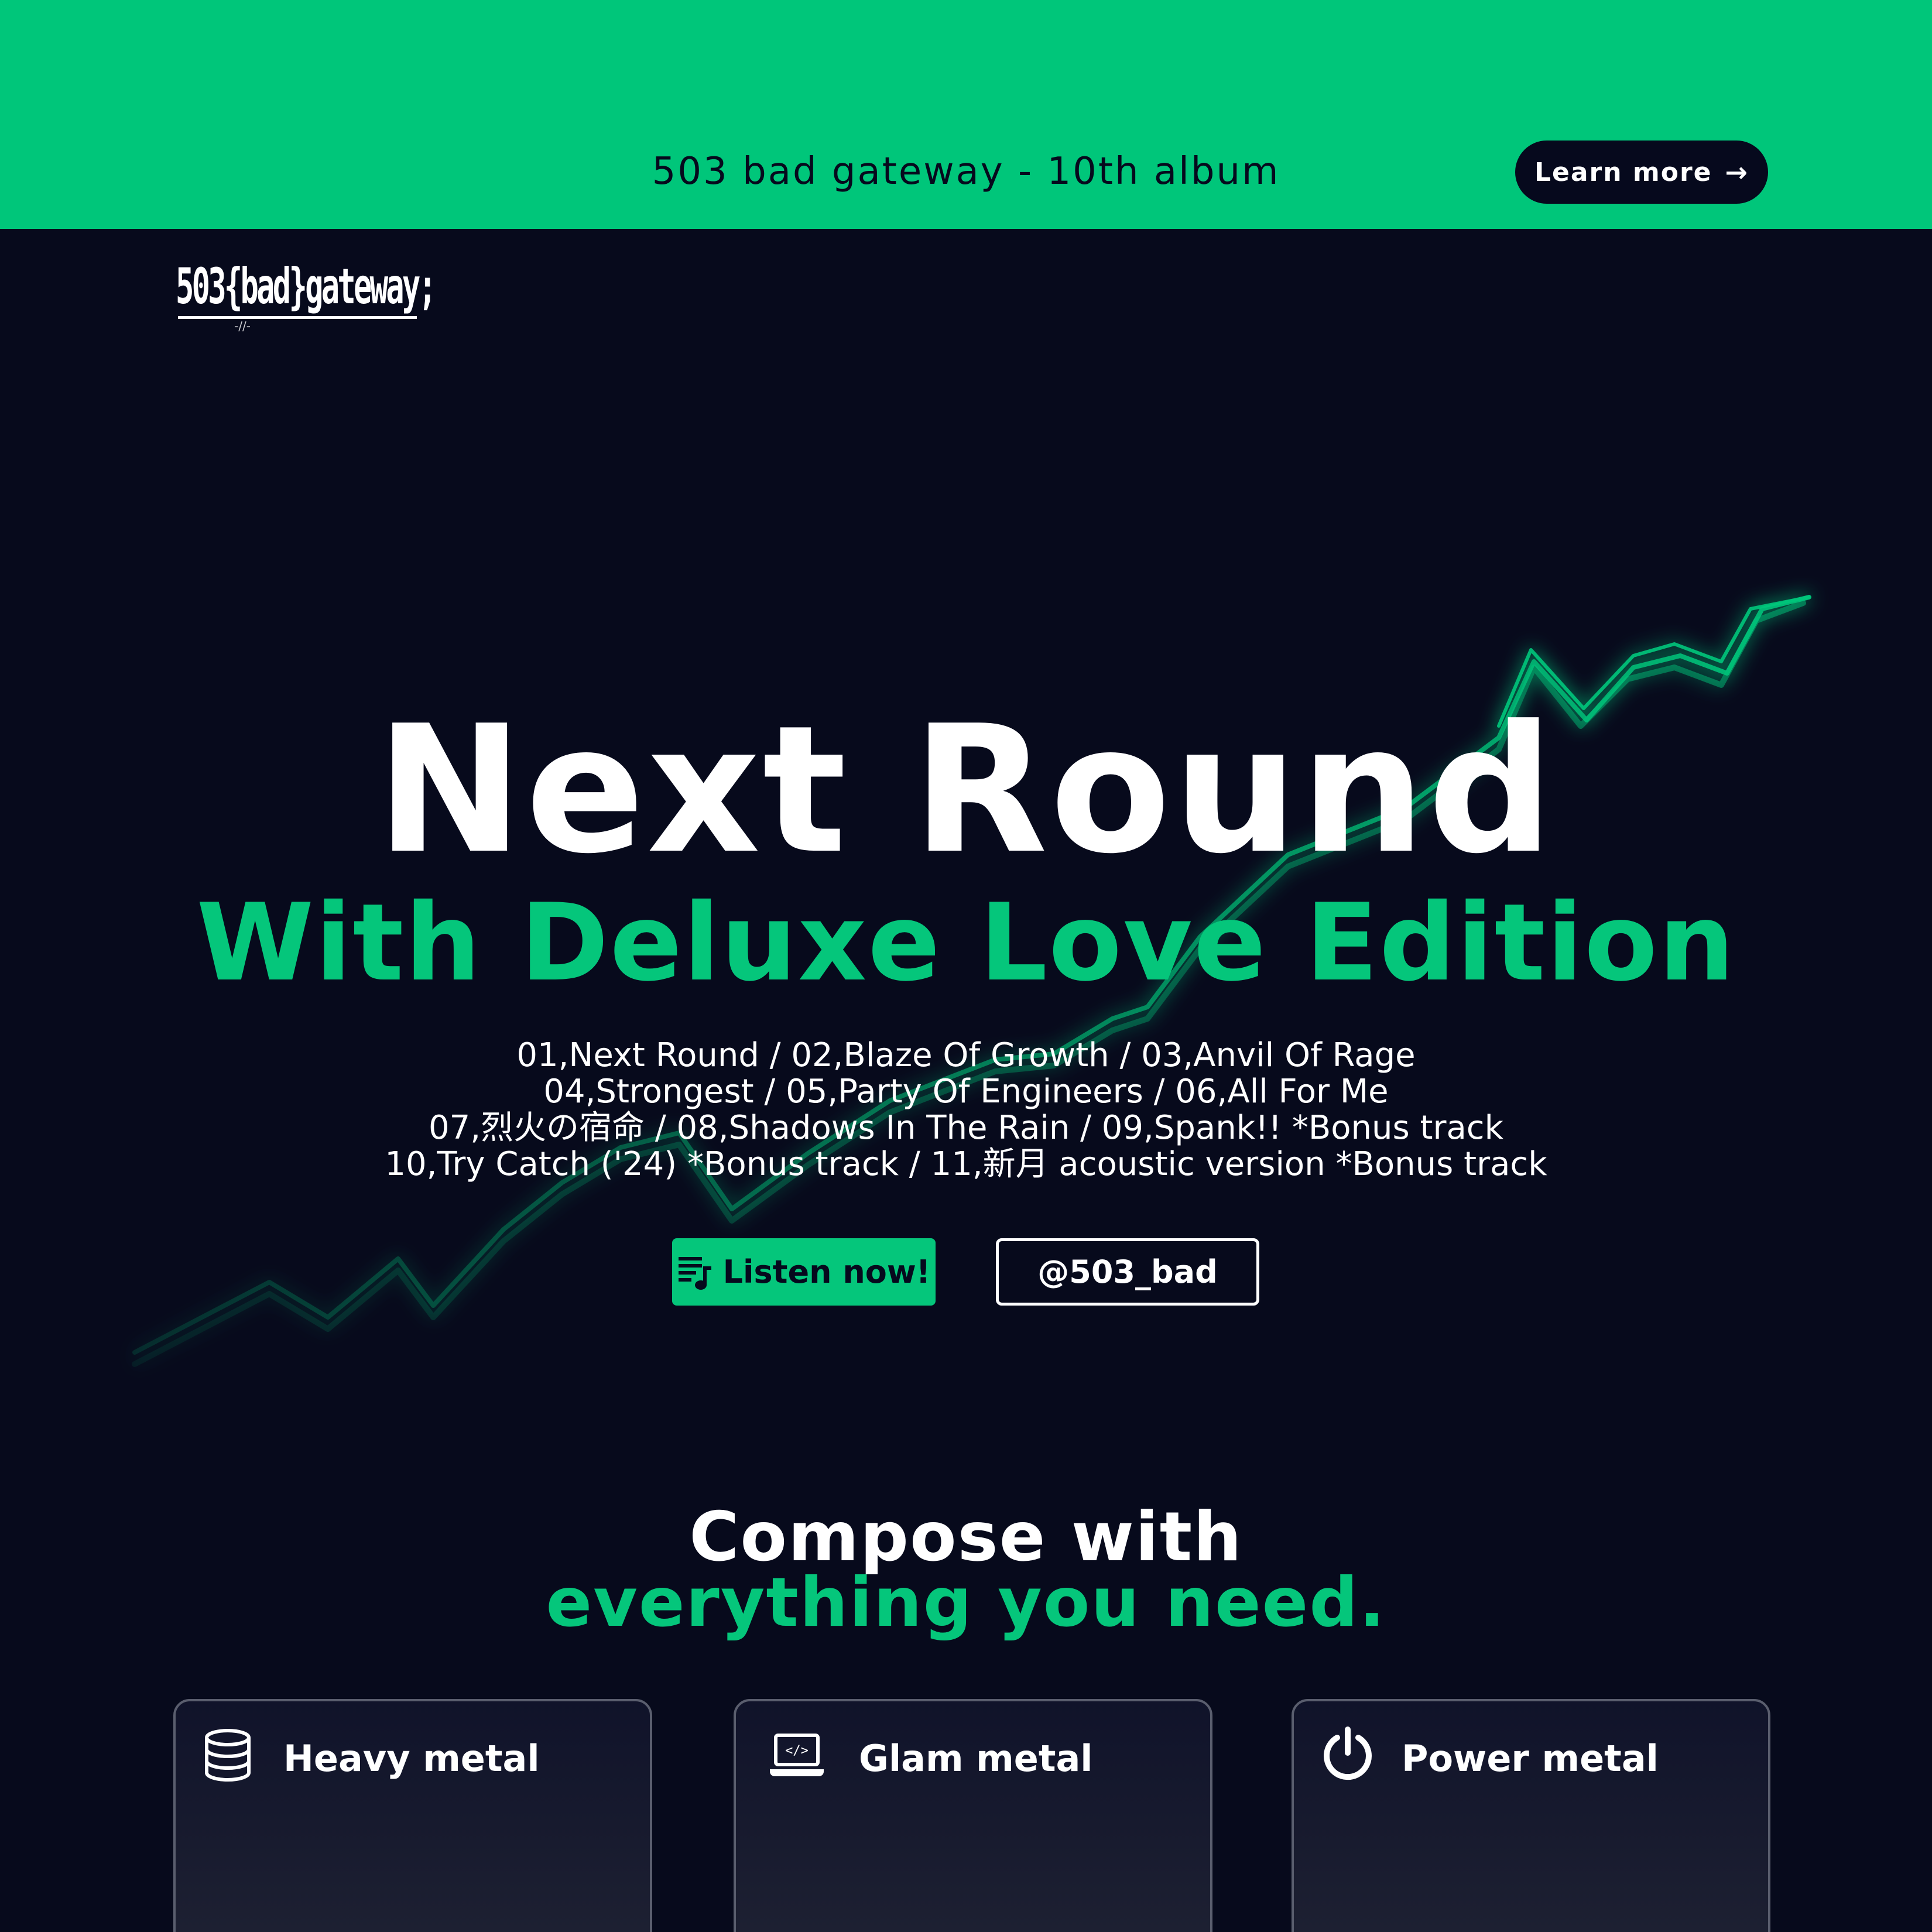 Image resolution: width=1932 pixels, height=1932 pixels. I want to click on listen-now-label: Listen now!, so click(826, 1271).